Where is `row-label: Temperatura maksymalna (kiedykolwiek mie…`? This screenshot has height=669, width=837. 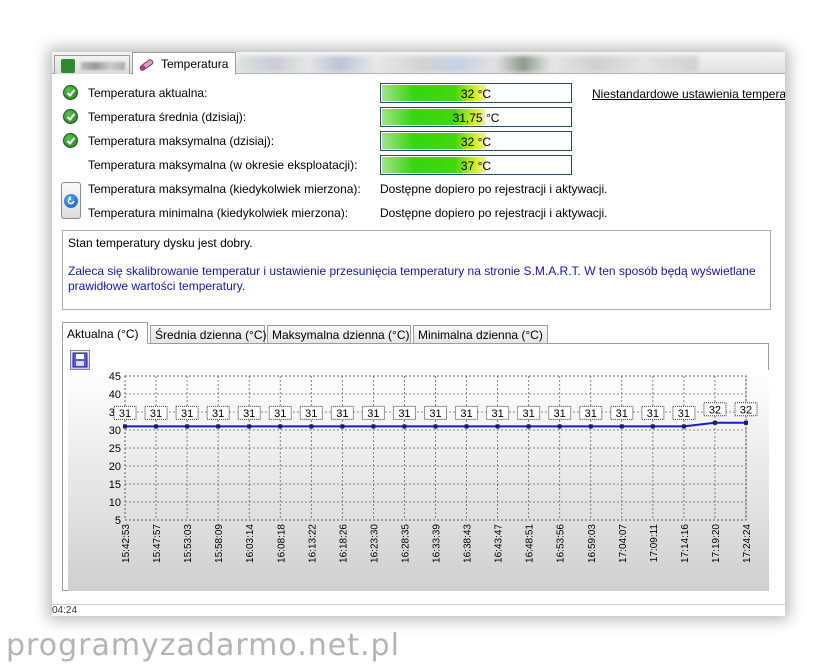 row-label: Temperatura maksymalna (kiedykolwiek mie… is located at coordinates (224, 189).